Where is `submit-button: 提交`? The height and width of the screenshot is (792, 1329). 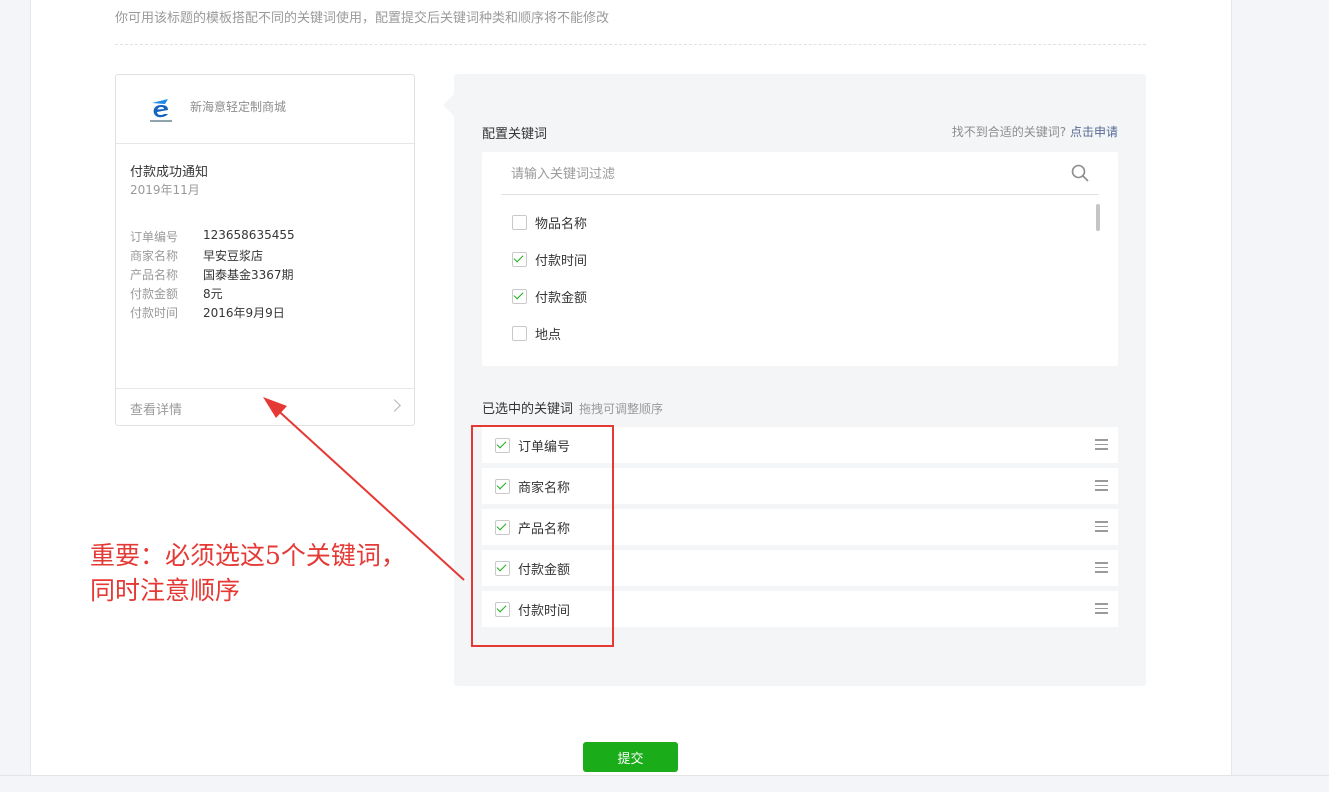 submit-button: 提交 is located at coordinates (630, 757).